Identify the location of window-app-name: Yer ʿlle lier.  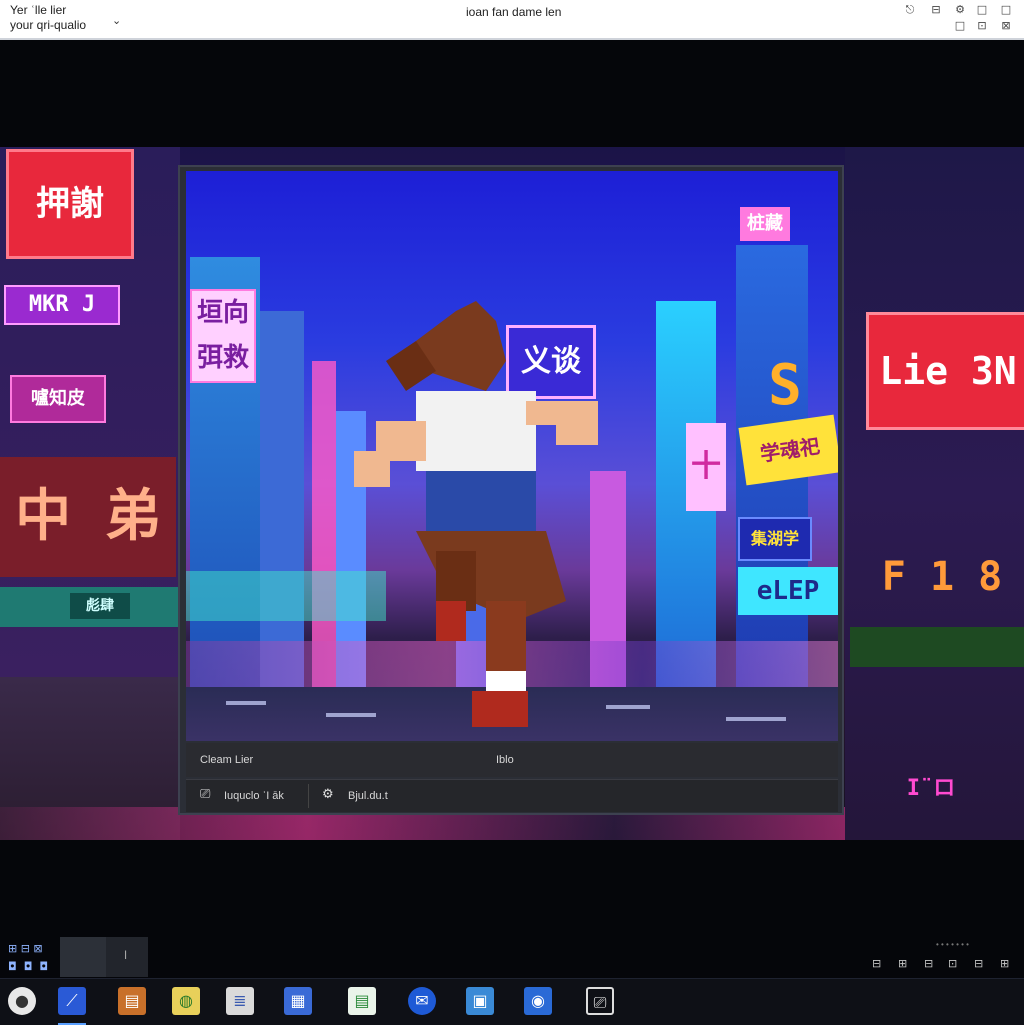
(38, 10).